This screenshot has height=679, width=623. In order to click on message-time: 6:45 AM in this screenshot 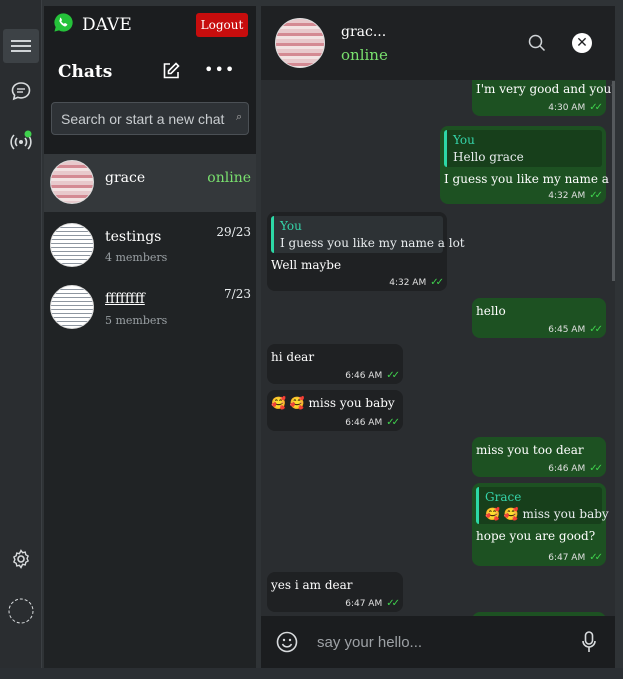, I will do `click(567, 330)`.